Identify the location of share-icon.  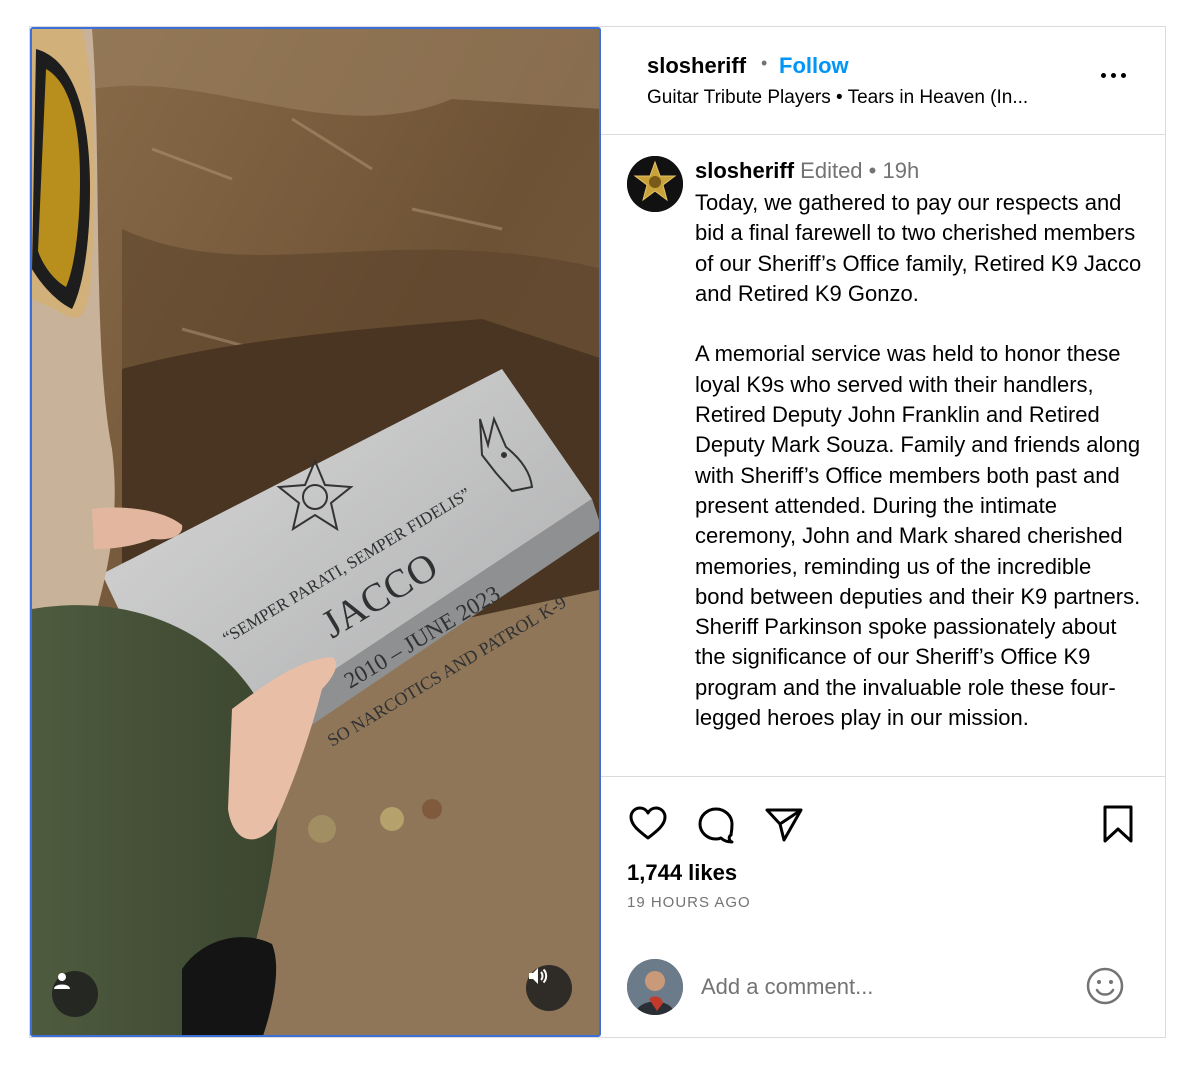
(784, 824).